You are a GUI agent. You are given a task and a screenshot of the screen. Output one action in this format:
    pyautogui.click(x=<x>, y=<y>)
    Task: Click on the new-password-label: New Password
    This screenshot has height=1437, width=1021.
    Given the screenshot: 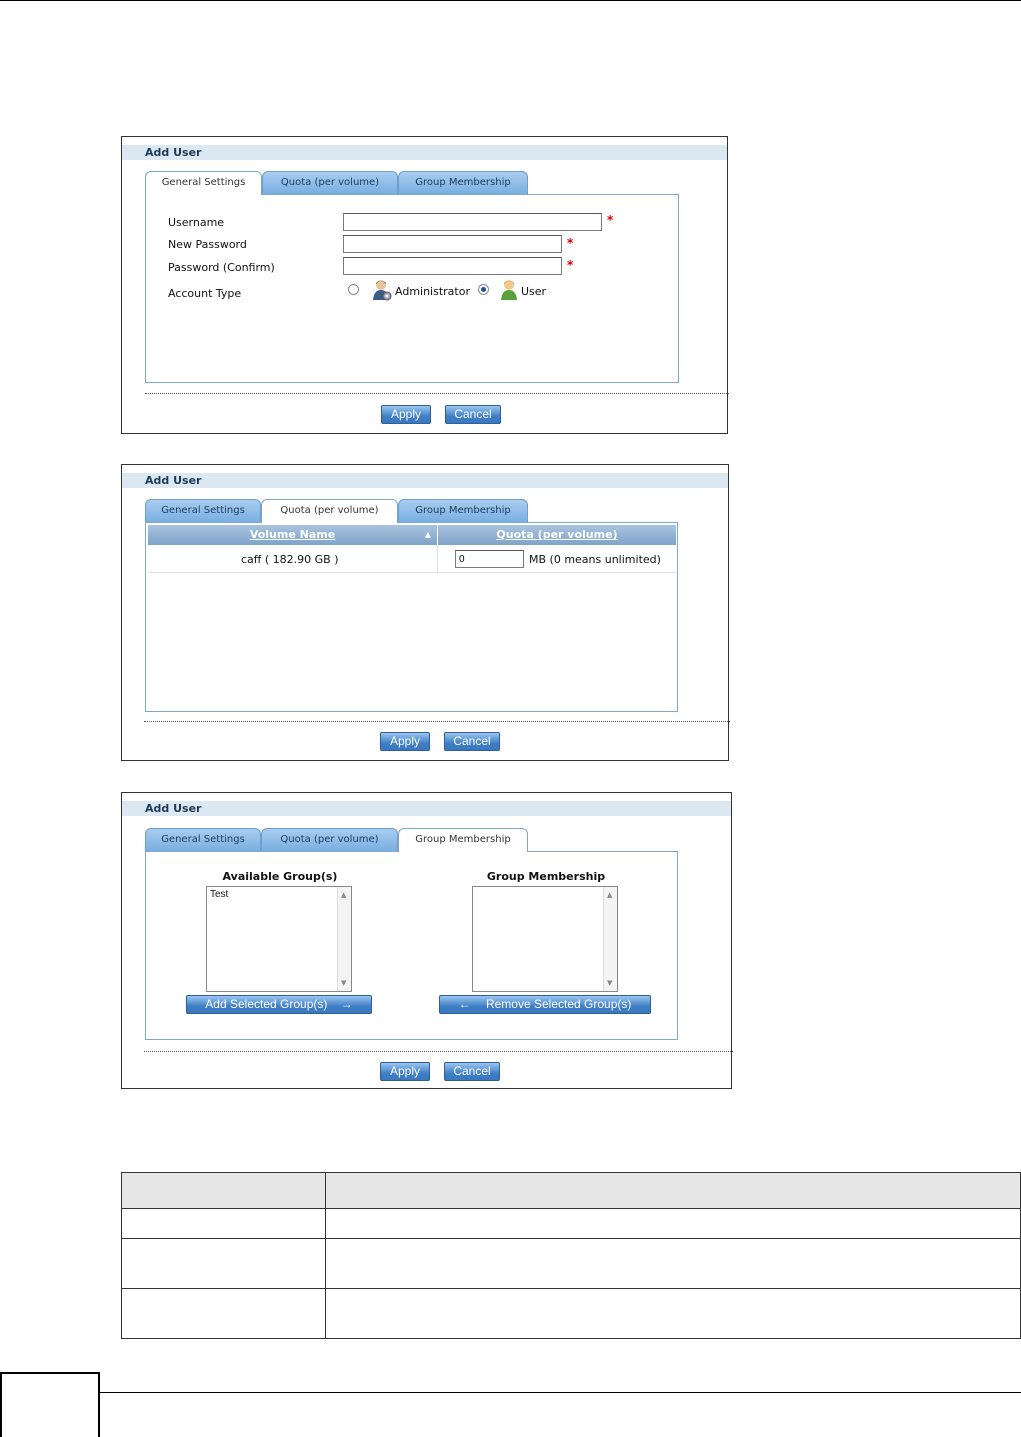 What is the action you would take?
    pyautogui.click(x=207, y=244)
    